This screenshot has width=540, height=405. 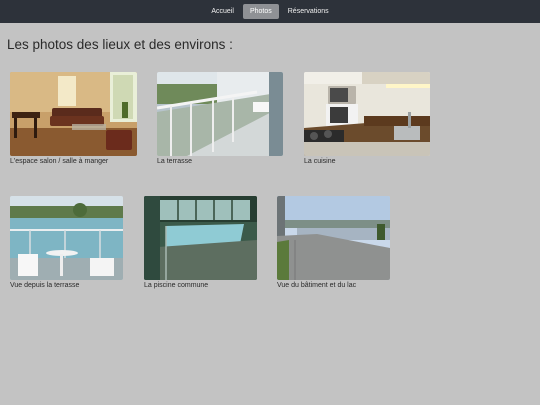 What do you see at coordinates (333, 238) in the screenshot?
I see `photo-building-and-lake` at bounding box center [333, 238].